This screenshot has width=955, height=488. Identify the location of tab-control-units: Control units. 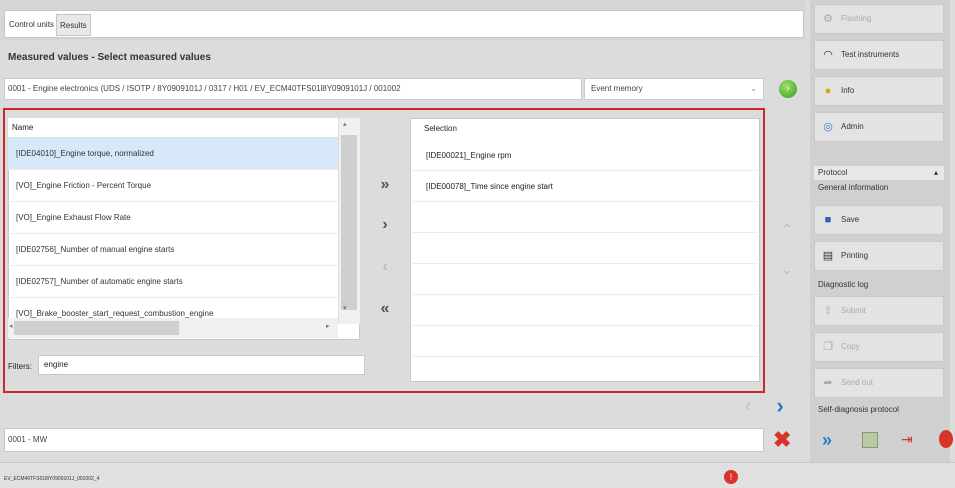
(31, 25).